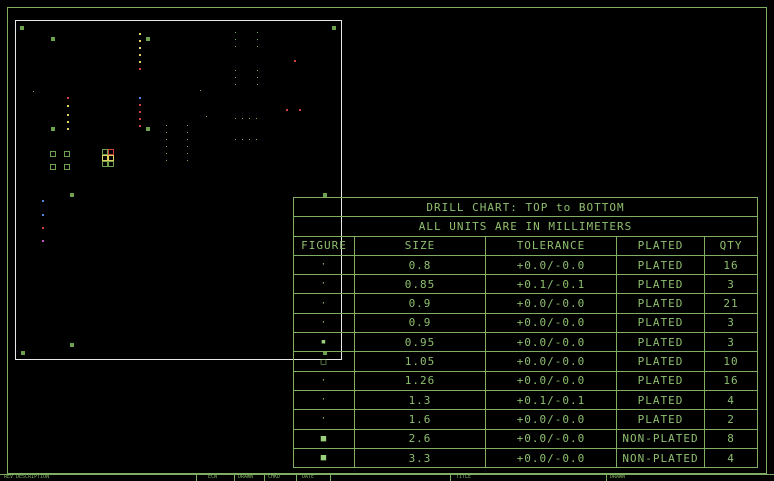  What do you see at coordinates (246, 477) in the screenshot?
I see `title-block-drawn: DRAWN` at bounding box center [246, 477].